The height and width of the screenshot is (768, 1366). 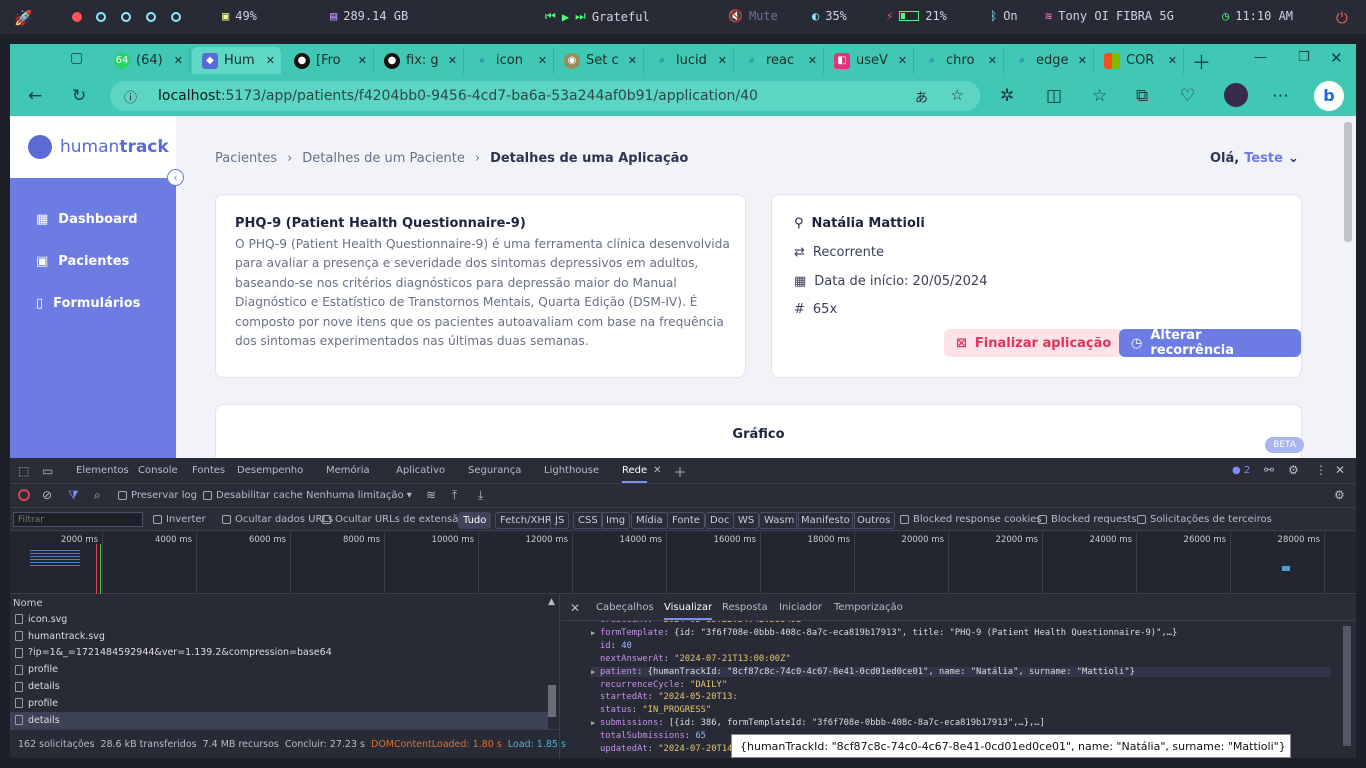 I want to click on mute-icon: 🔇, so click(x=735, y=16).